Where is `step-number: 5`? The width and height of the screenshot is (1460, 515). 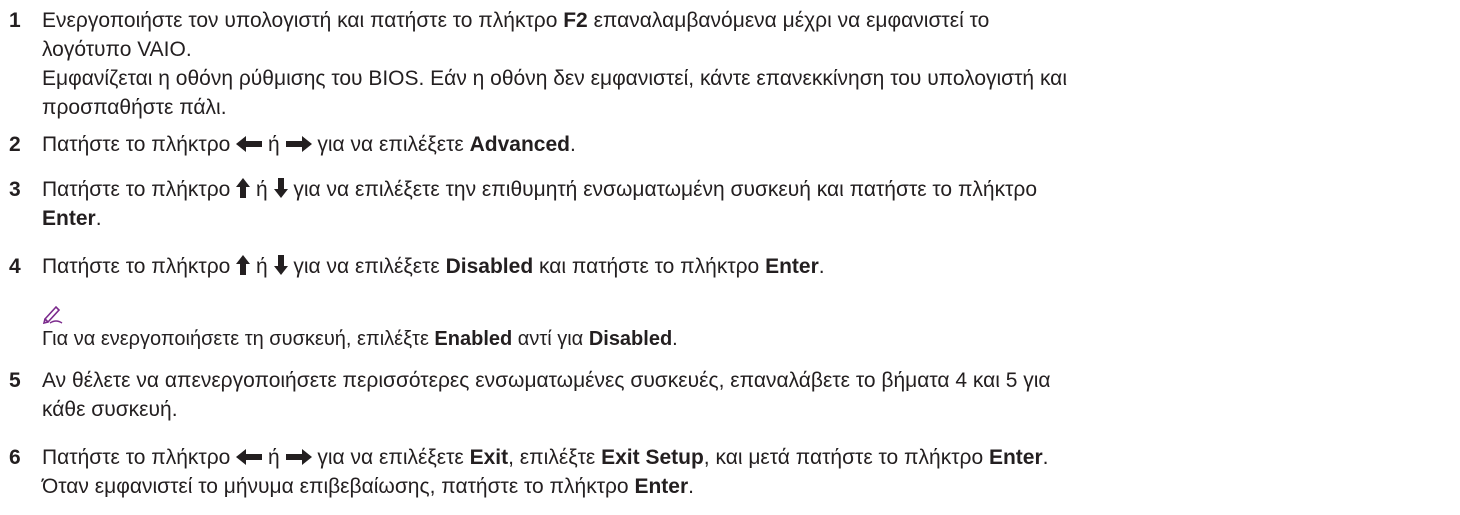 step-number: 5 is located at coordinates (15, 380).